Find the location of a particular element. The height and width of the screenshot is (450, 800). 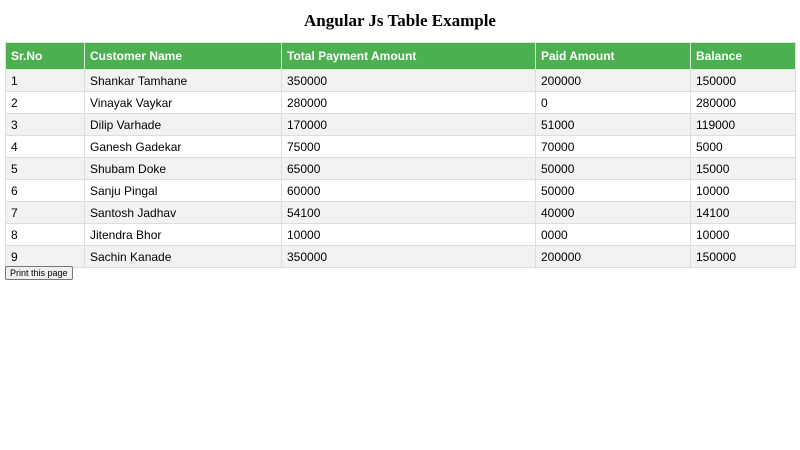

cell-total-payment-amount: 75000 is located at coordinates (408, 146).